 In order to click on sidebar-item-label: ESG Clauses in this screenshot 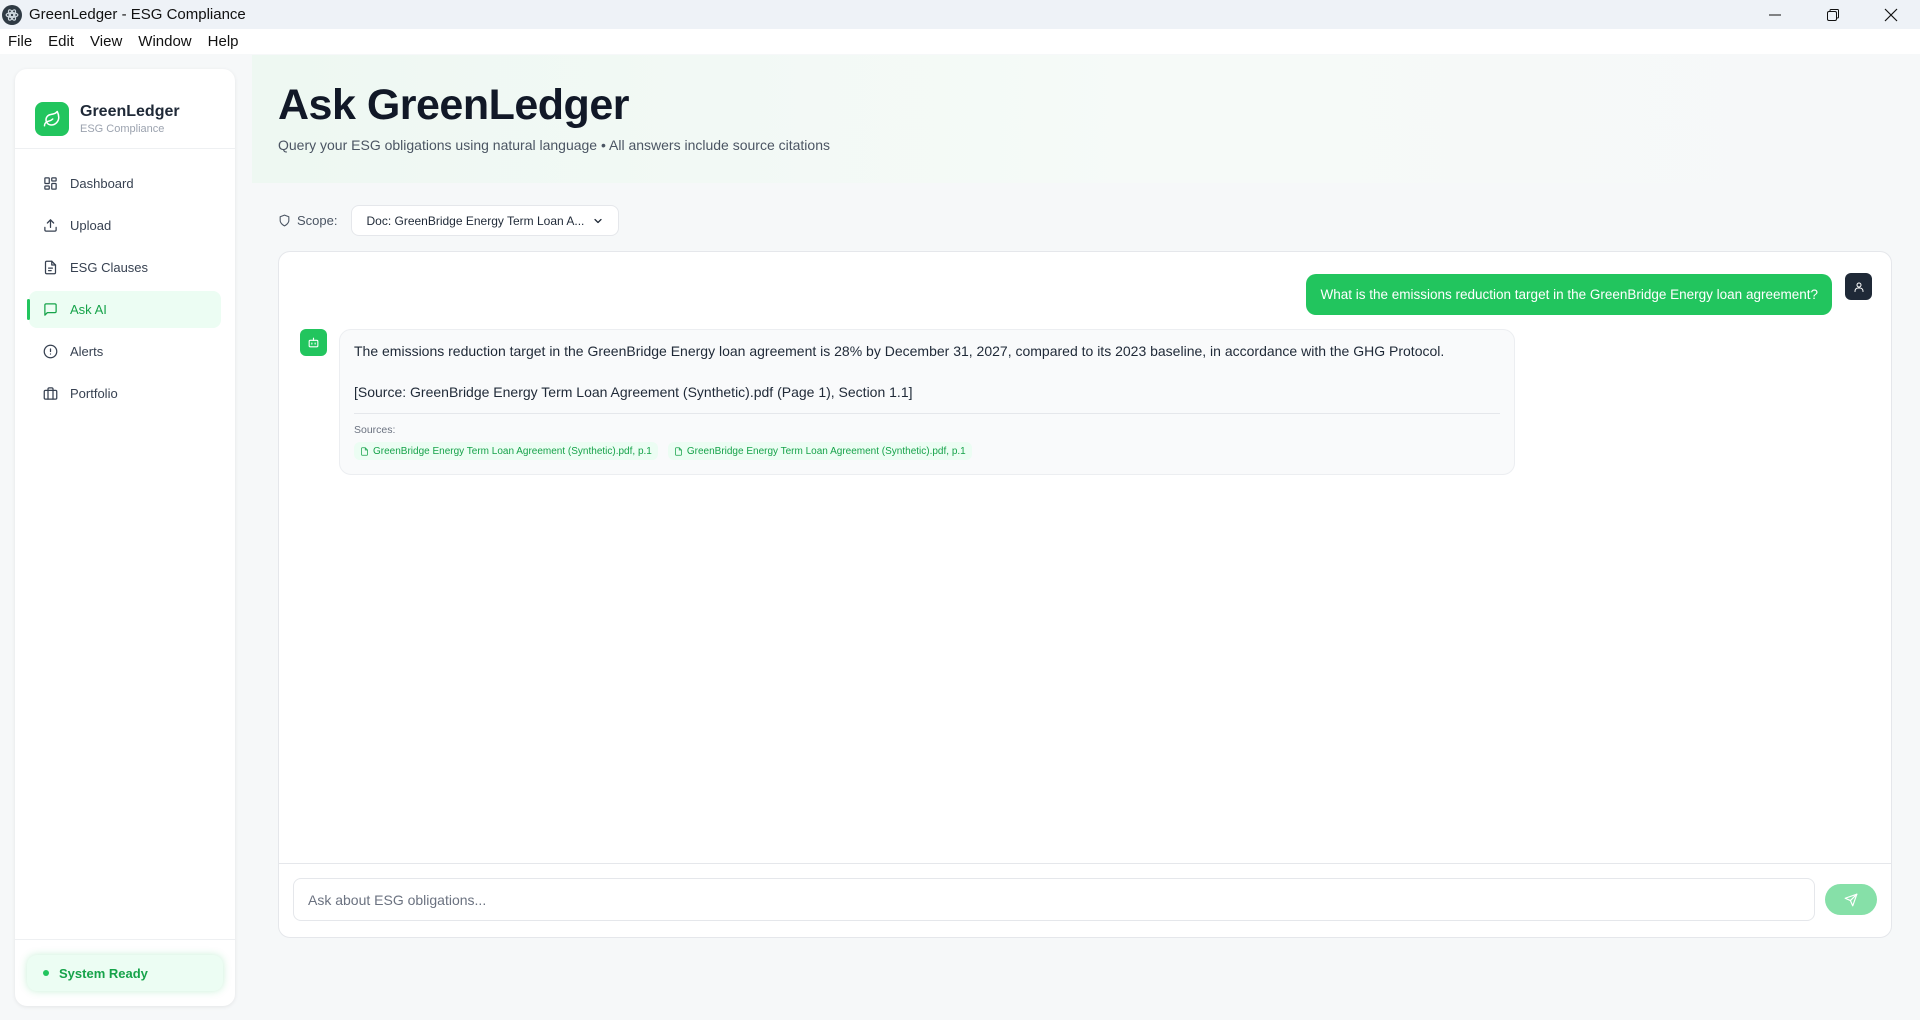, I will do `click(109, 267)`.